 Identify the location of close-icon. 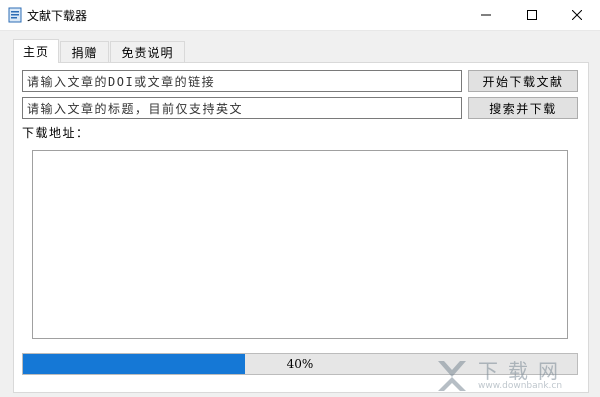
(577, 15).